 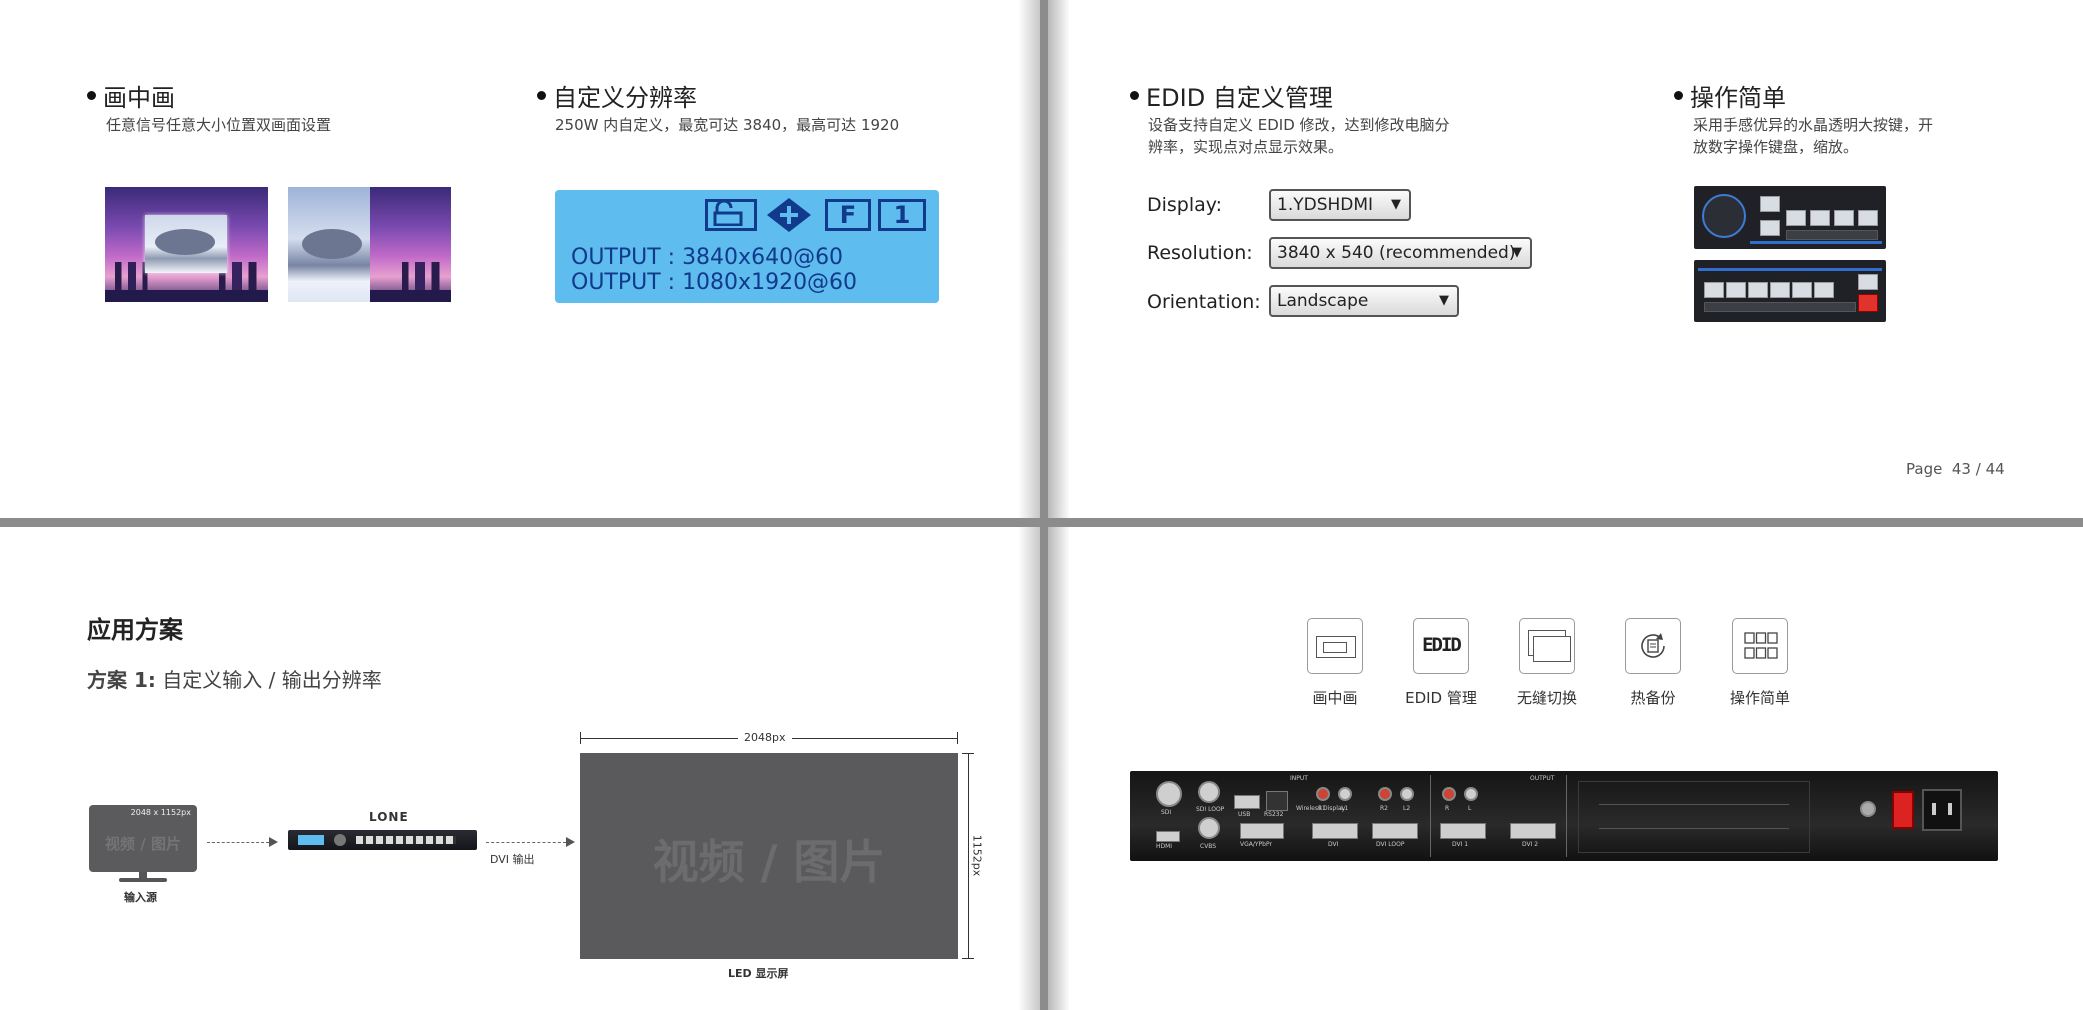 I want to click on knob-icon, so click(x=1724, y=216).